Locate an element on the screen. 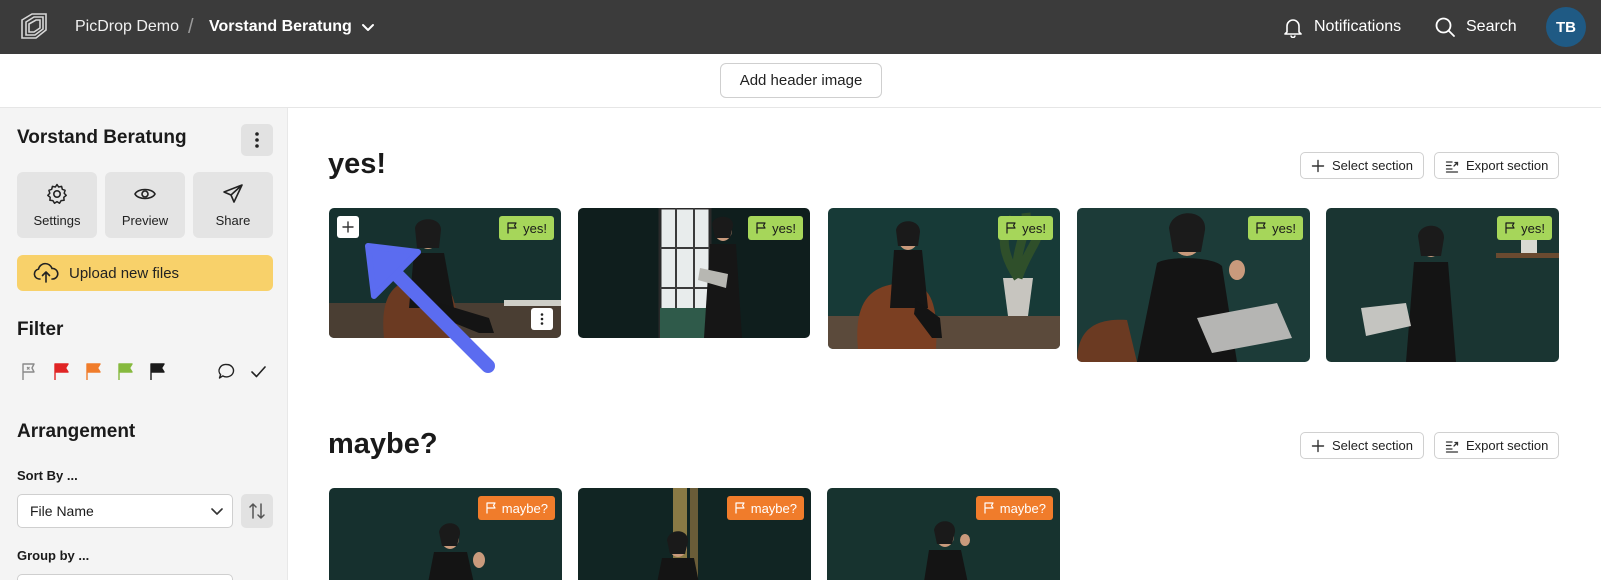 The width and height of the screenshot is (1601, 580). select-photo-button is located at coordinates (348, 227).